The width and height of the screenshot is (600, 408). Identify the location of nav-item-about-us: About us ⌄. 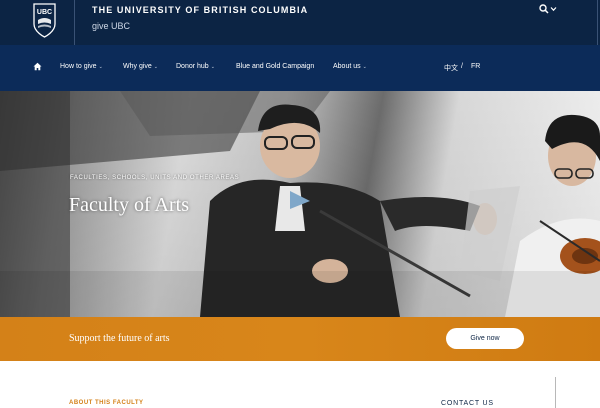
(350, 66).